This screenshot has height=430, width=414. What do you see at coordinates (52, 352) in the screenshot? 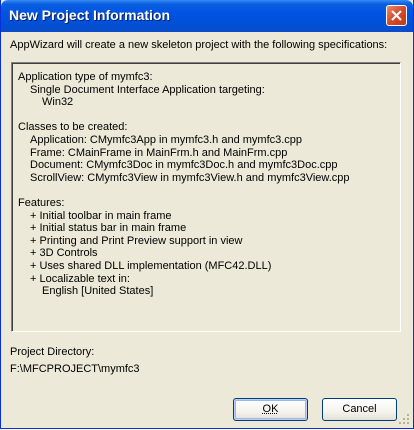
I see `project-directory-label: Project Directory:` at bounding box center [52, 352].